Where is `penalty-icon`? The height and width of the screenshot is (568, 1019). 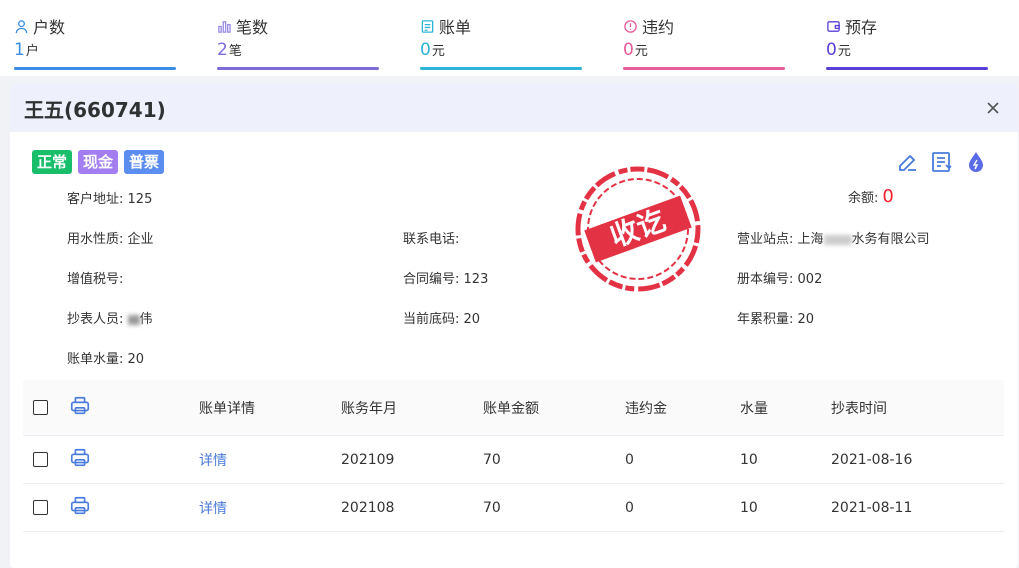
penalty-icon is located at coordinates (630, 26).